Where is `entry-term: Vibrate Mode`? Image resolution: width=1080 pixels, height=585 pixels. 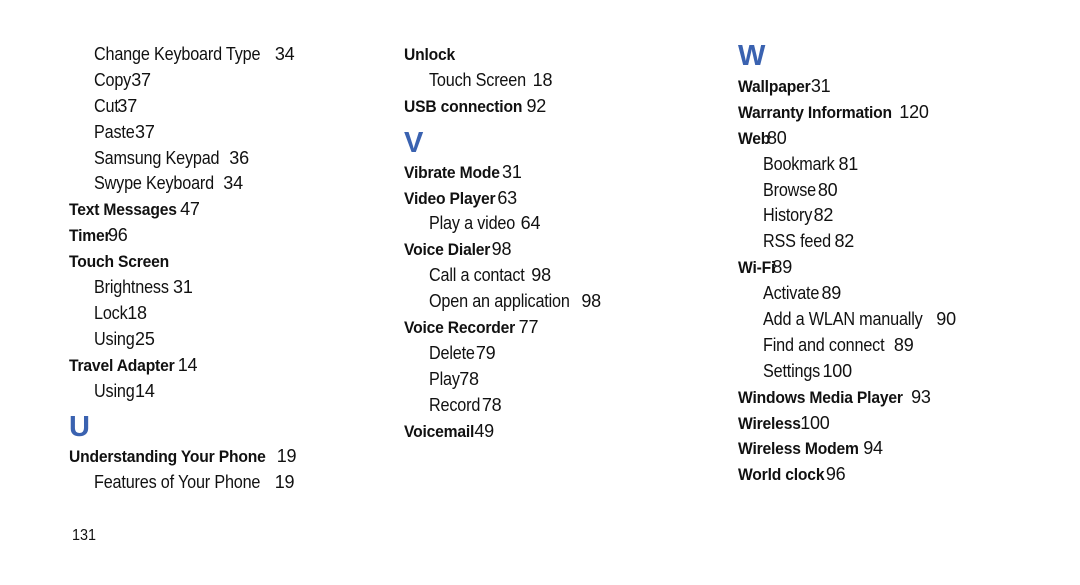 entry-term: Vibrate Mode is located at coordinates (452, 172).